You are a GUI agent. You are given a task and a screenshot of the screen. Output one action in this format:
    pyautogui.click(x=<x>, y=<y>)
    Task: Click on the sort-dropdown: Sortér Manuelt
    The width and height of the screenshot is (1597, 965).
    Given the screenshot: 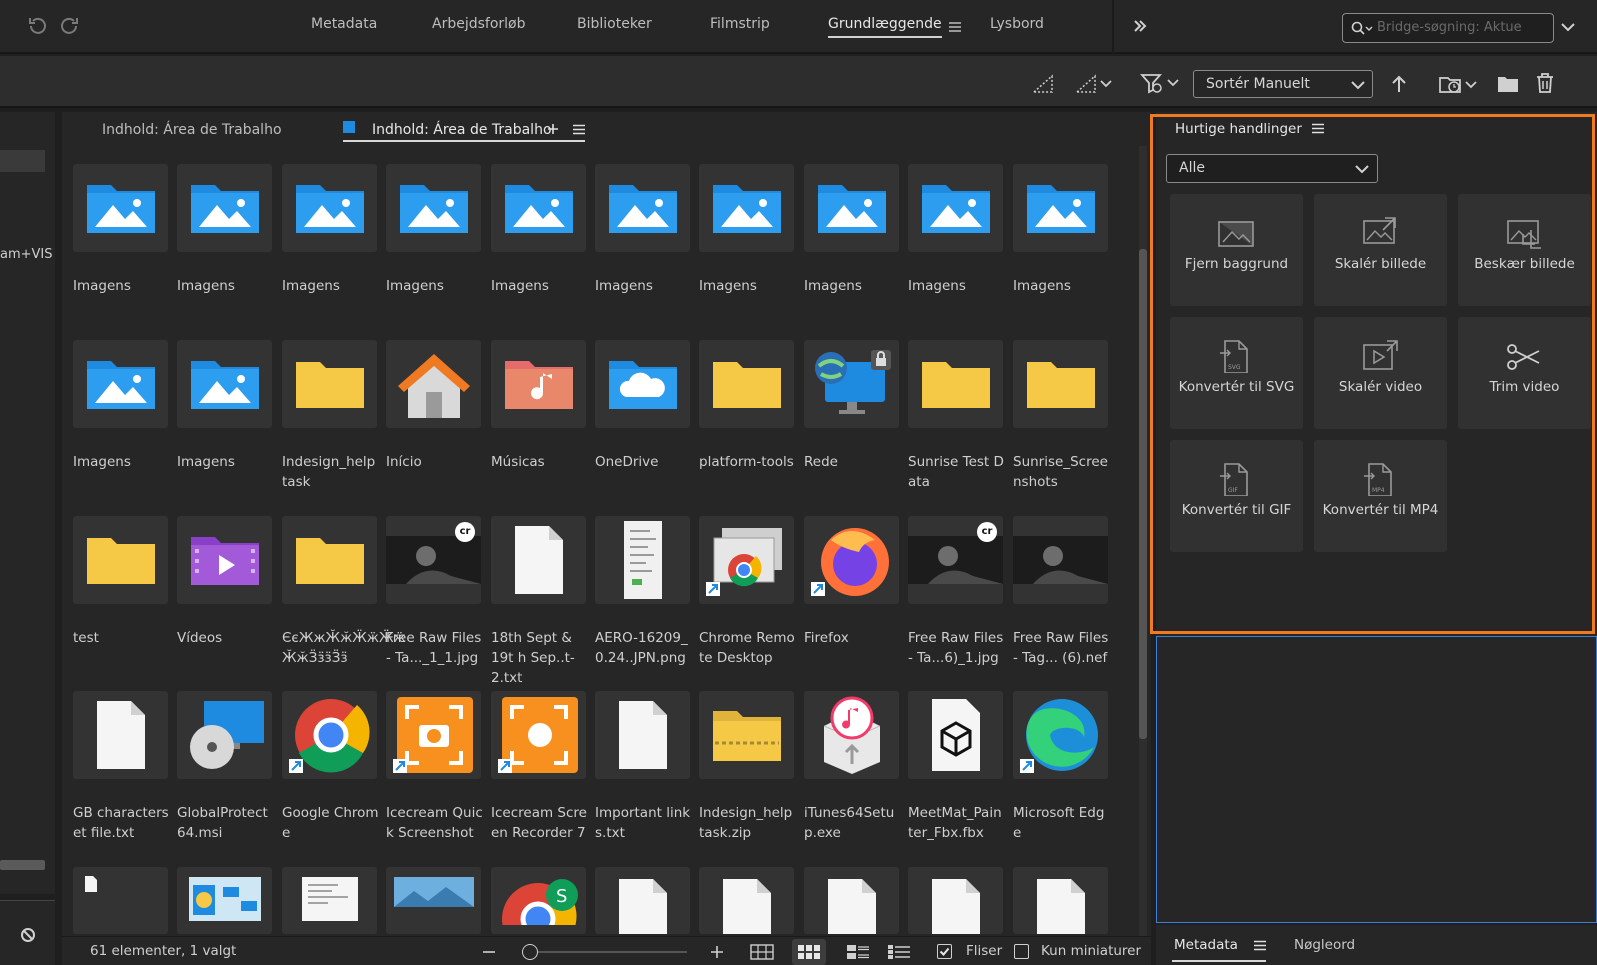 What is the action you would take?
    pyautogui.click(x=1283, y=84)
    